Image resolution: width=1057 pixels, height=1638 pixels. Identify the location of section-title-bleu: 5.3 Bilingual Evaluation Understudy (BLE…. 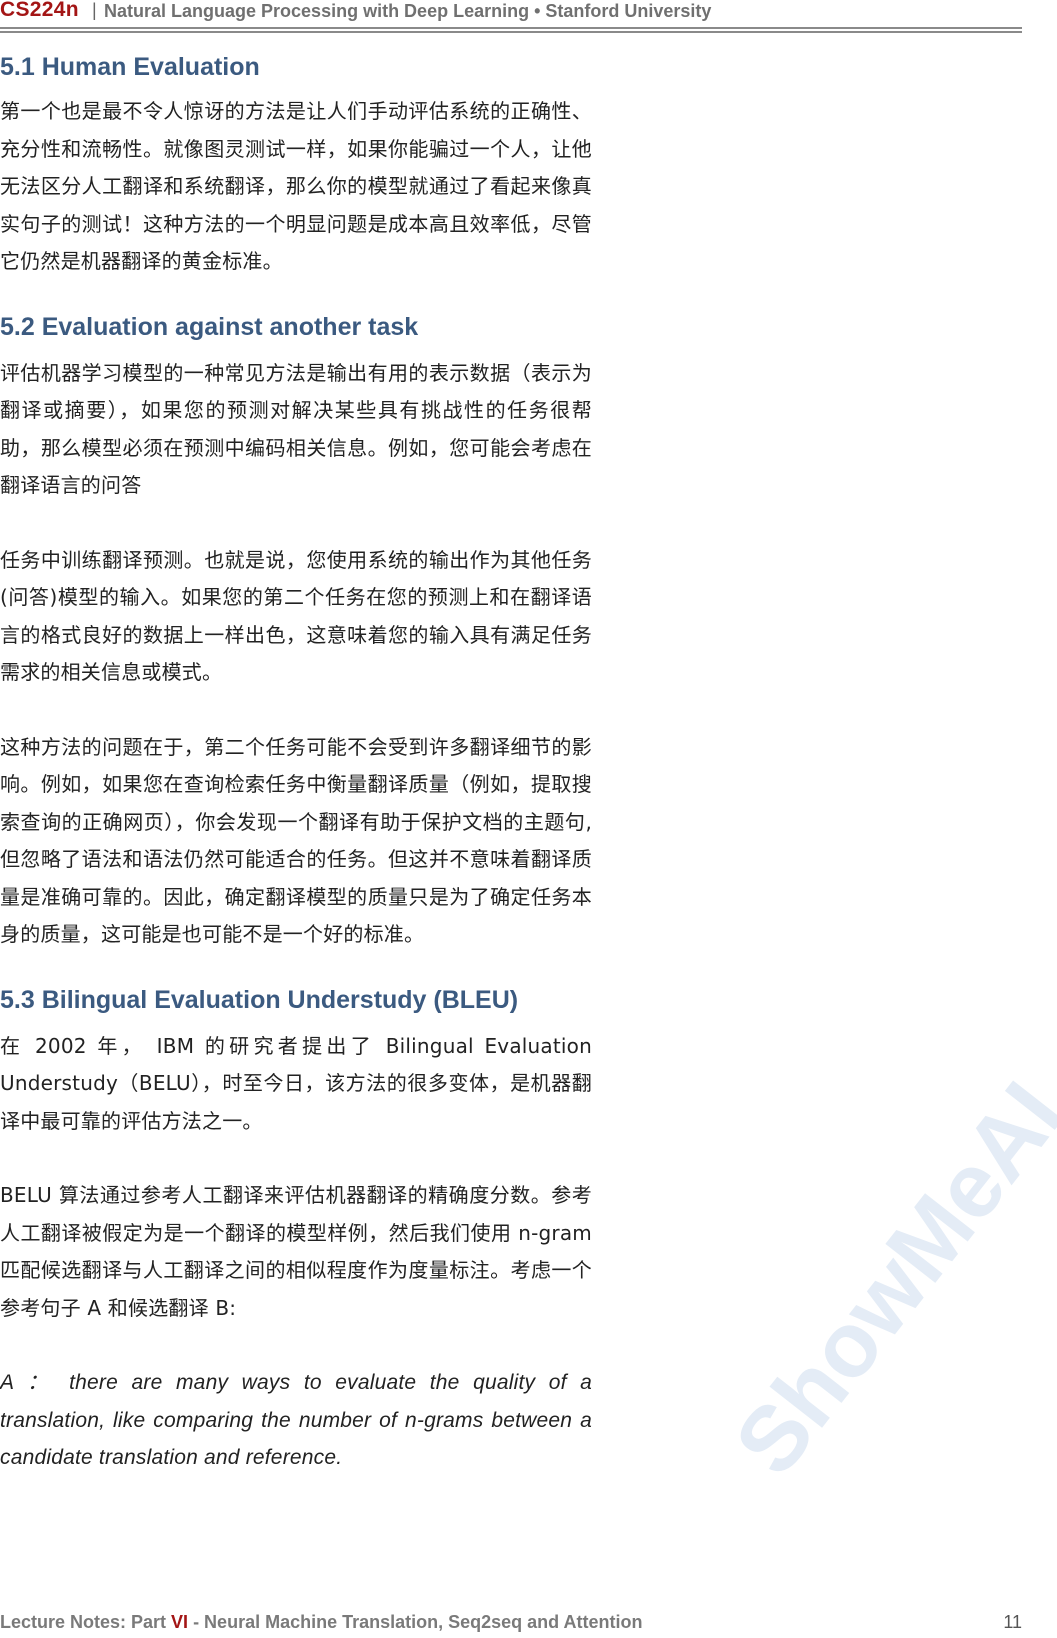
(259, 999).